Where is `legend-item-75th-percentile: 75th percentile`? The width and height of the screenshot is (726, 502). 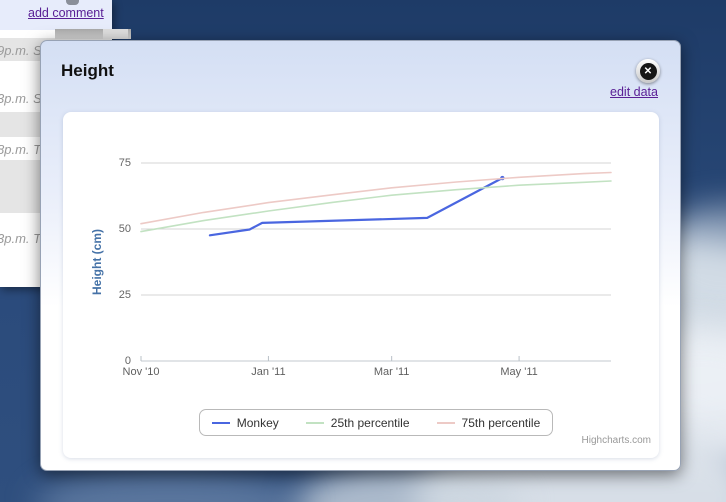
legend-item-75th-percentile: 75th percentile is located at coordinates (488, 422).